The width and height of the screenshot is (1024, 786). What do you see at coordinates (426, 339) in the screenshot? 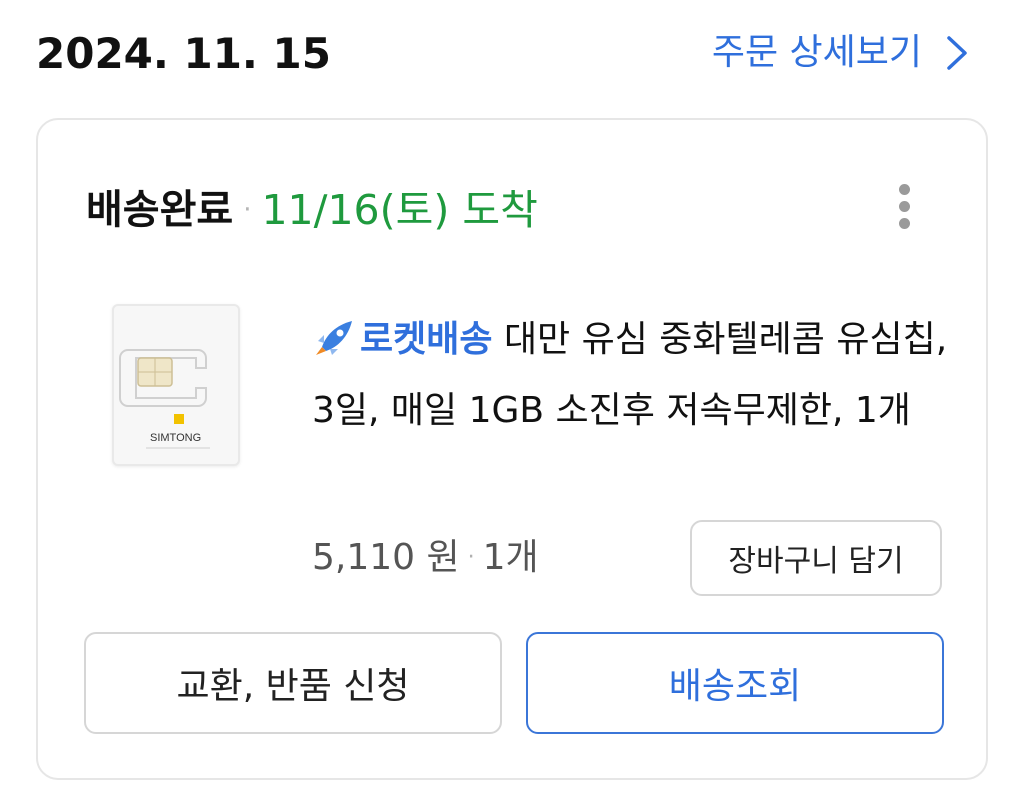
I see `rocket-delivery-badge: 로켓배송` at bounding box center [426, 339].